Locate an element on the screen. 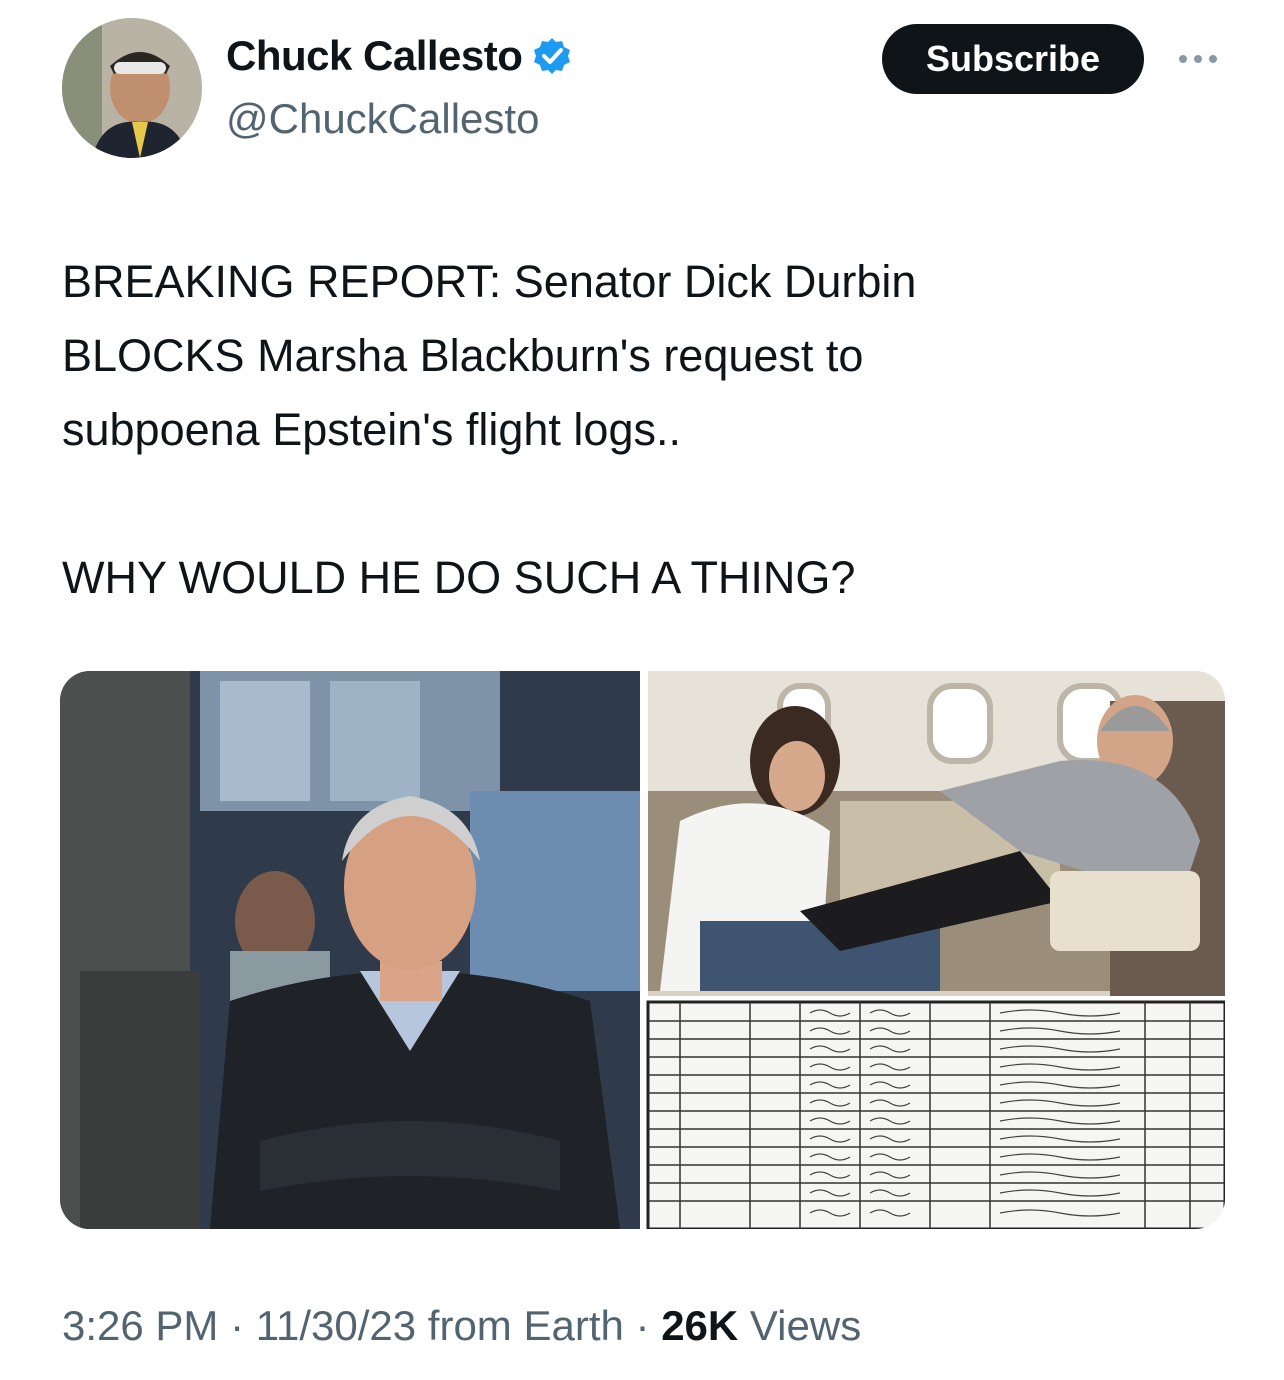 The width and height of the screenshot is (1284, 1380). more-horizontal-icon is located at coordinates (1198, 59).